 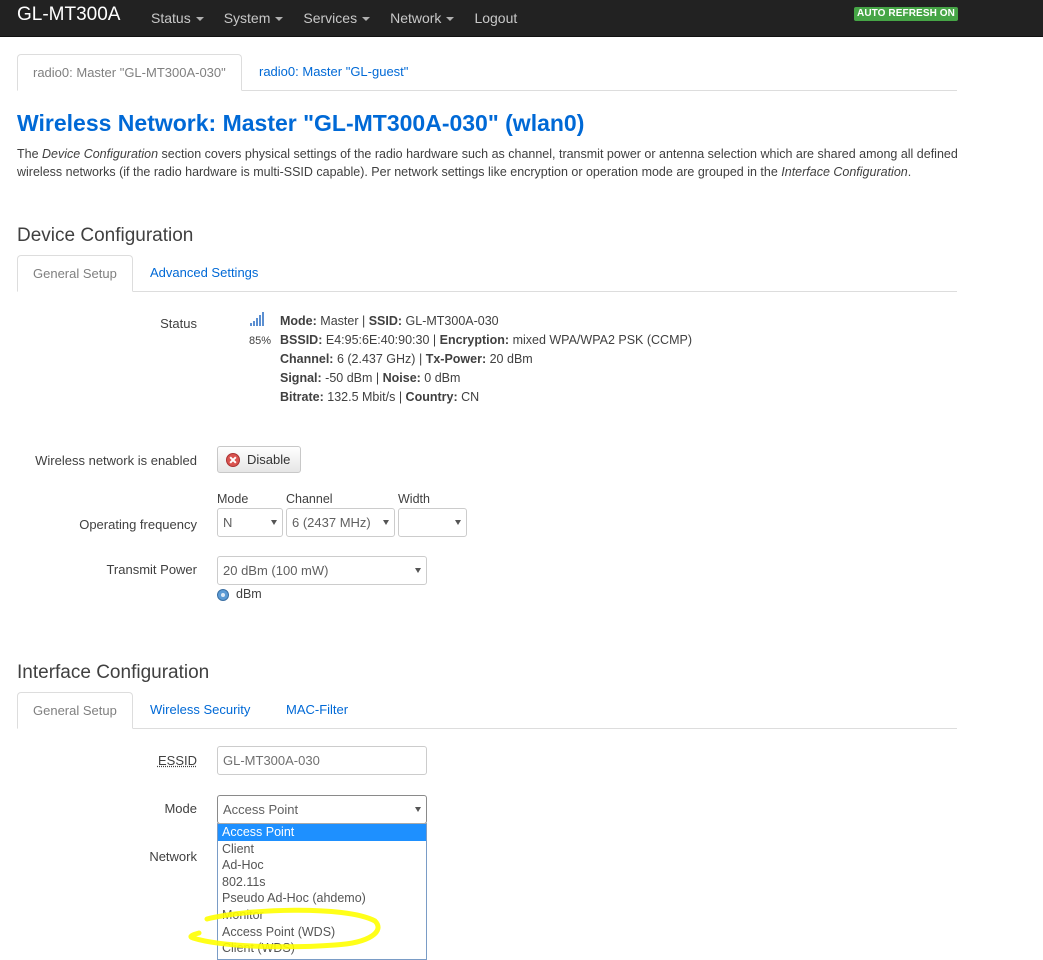 I want to click on field-value: mixed WPA/WPA2 PSK (CCMP), so click(x=602, y=340).